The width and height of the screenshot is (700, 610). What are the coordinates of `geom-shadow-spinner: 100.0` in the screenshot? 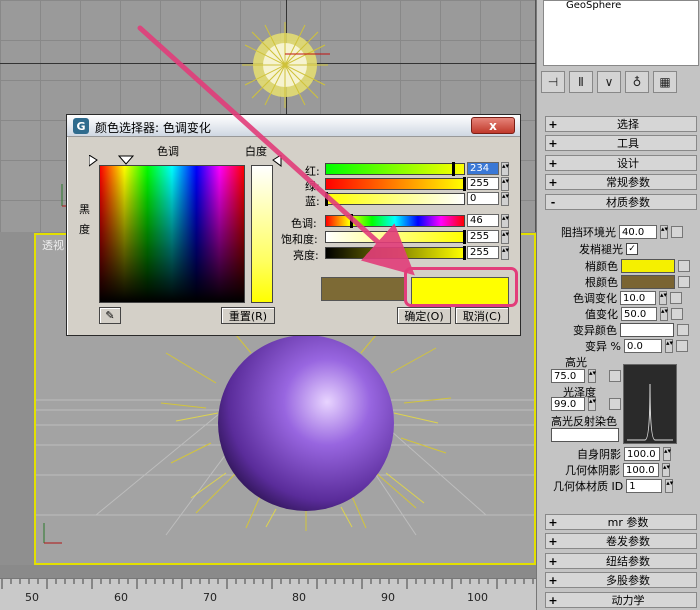 It's located at (641, 470).